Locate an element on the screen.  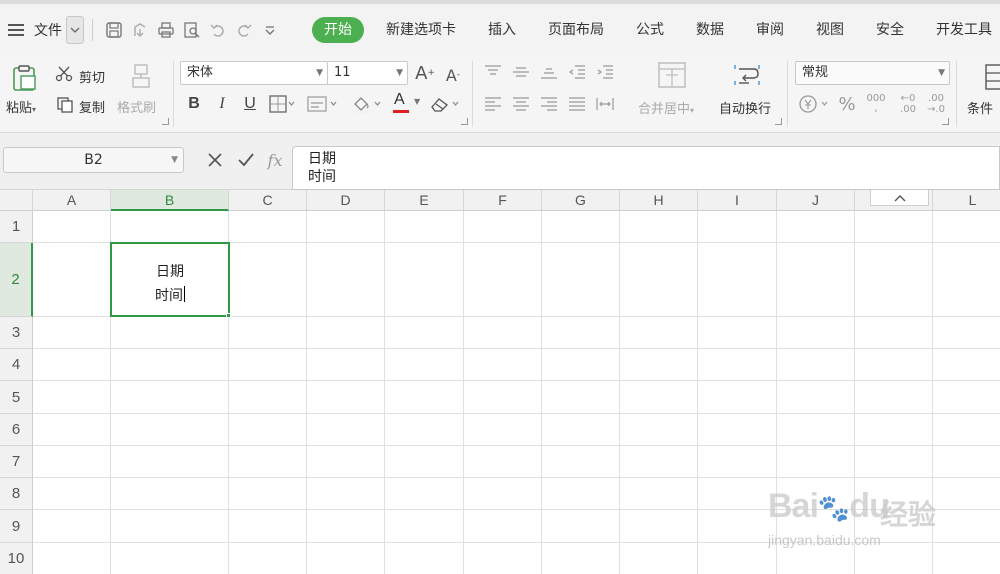
active-cell-b2: 日期 时间 is located at coordinates (170, 279).